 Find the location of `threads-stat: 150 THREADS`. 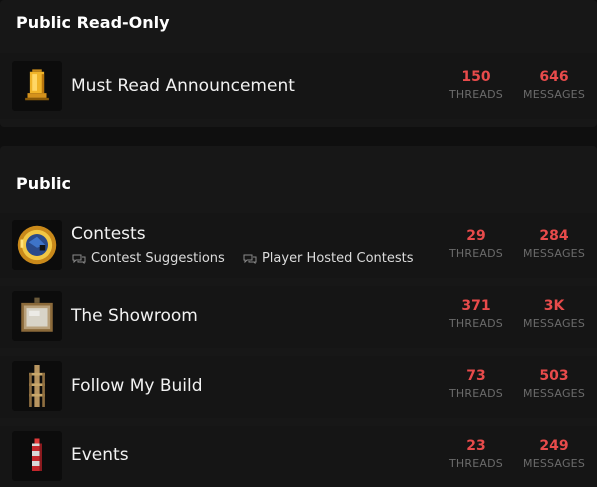

threads-stat: 150 THREADS is located at coordinates (476, 85).